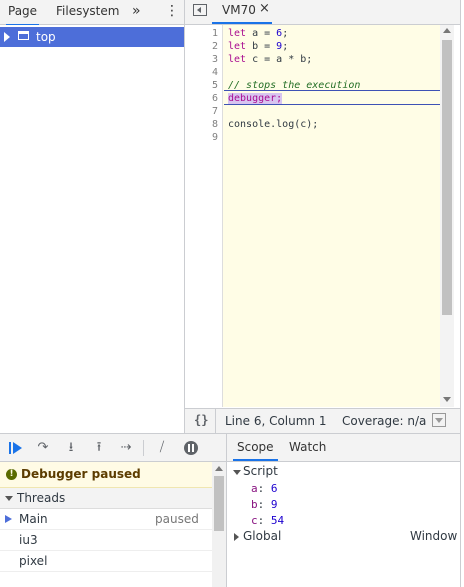  I want to click on step-out-button: ⭱, so click(99, 448).